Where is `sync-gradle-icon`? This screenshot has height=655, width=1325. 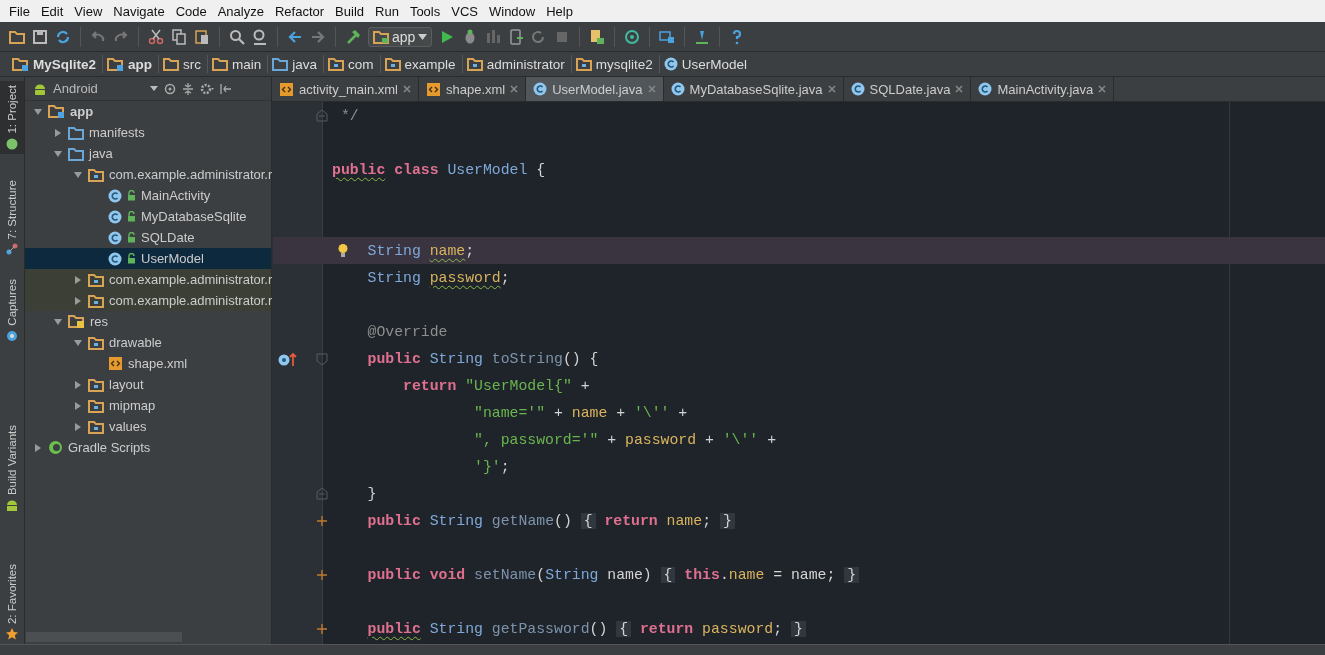 sync-gradle-icon is located at coordinates (632, 36).